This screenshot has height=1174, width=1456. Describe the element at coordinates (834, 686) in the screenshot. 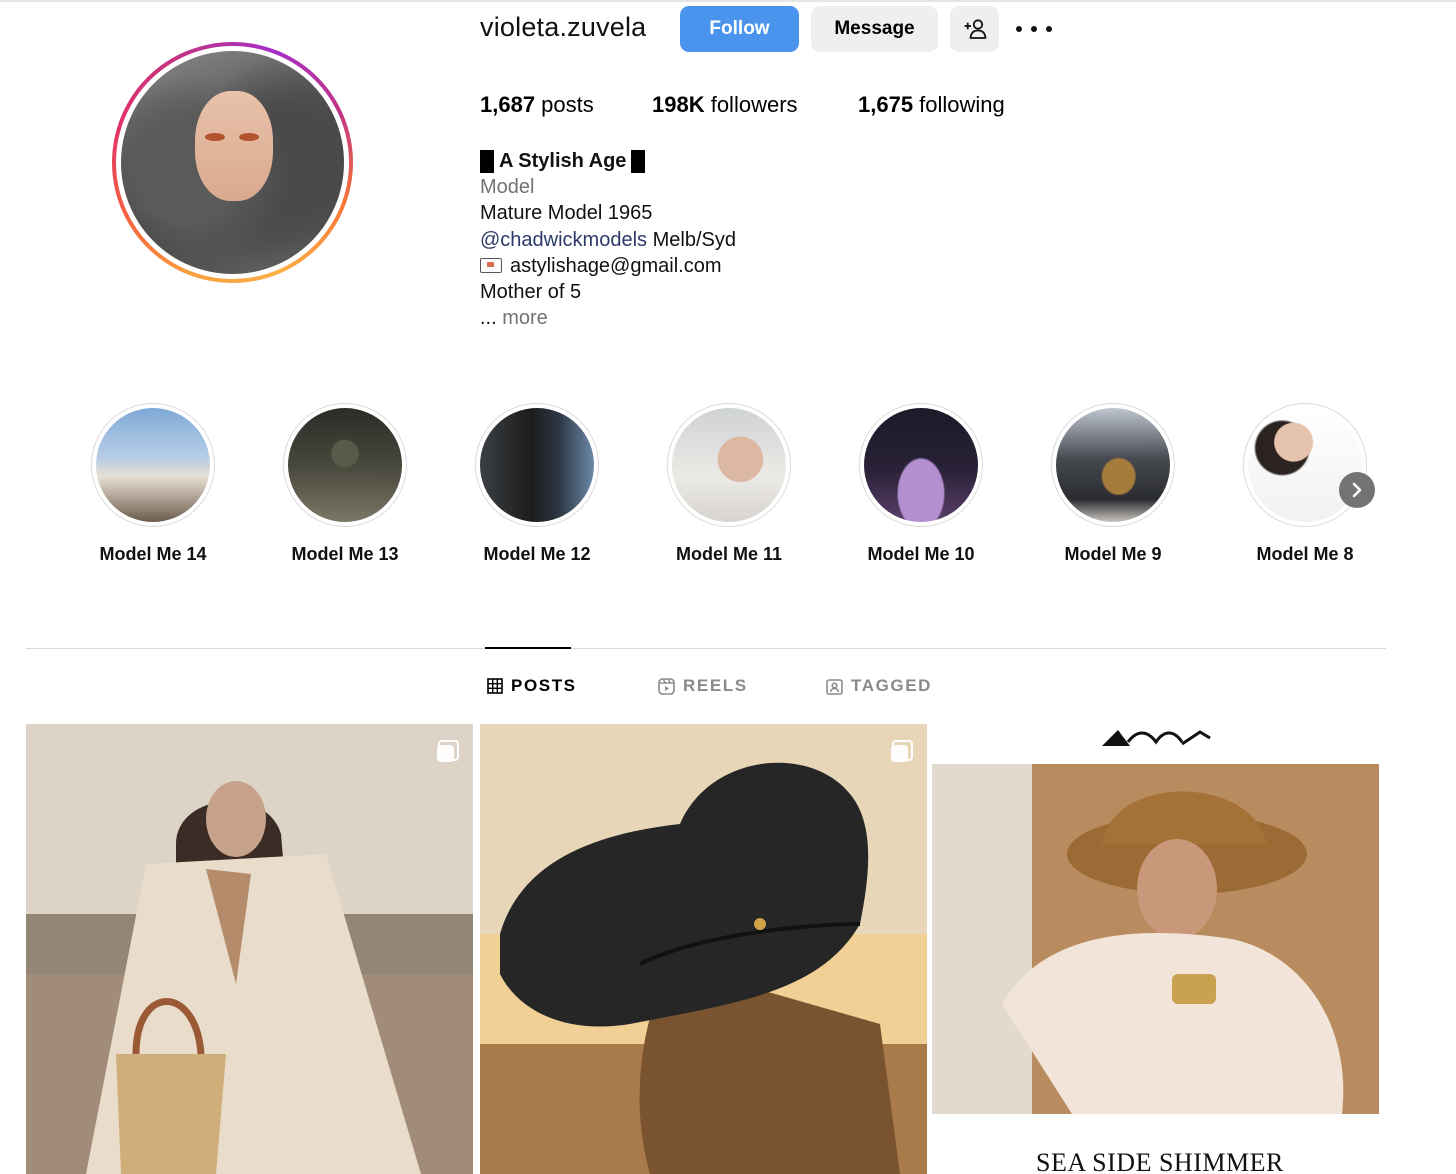

I see `tagged-icon` at that location.